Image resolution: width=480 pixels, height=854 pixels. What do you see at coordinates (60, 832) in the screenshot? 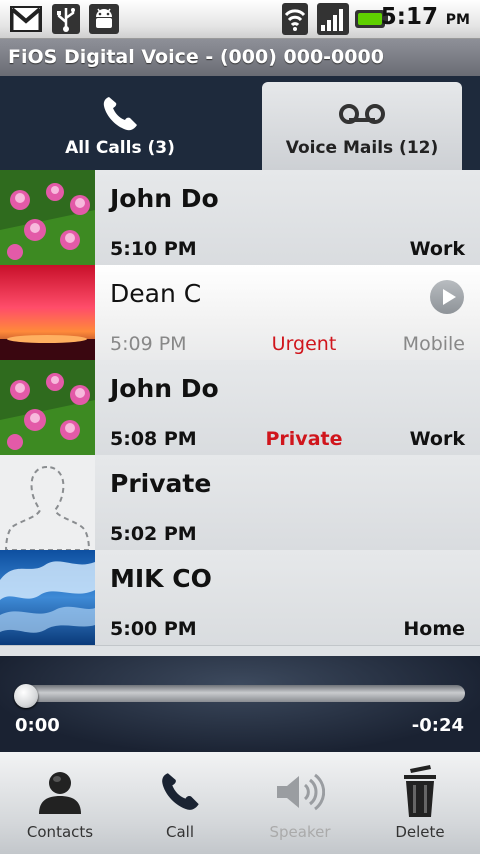
I see `contacts-label: Contacts` at bounding box center [60, 832].